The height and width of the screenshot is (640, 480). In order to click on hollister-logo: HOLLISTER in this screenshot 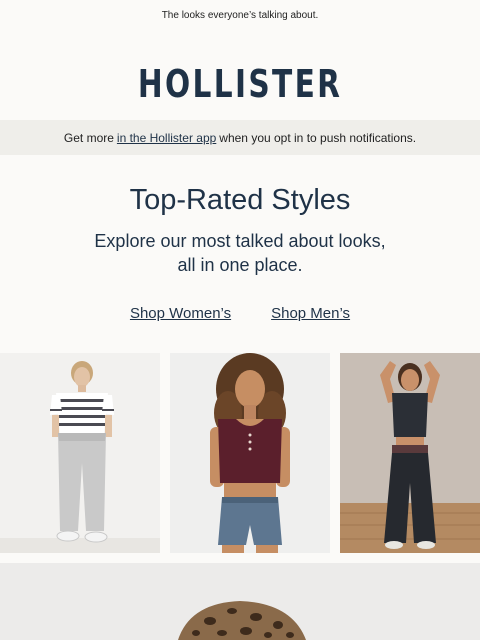, I will do `click(240, 84)`.